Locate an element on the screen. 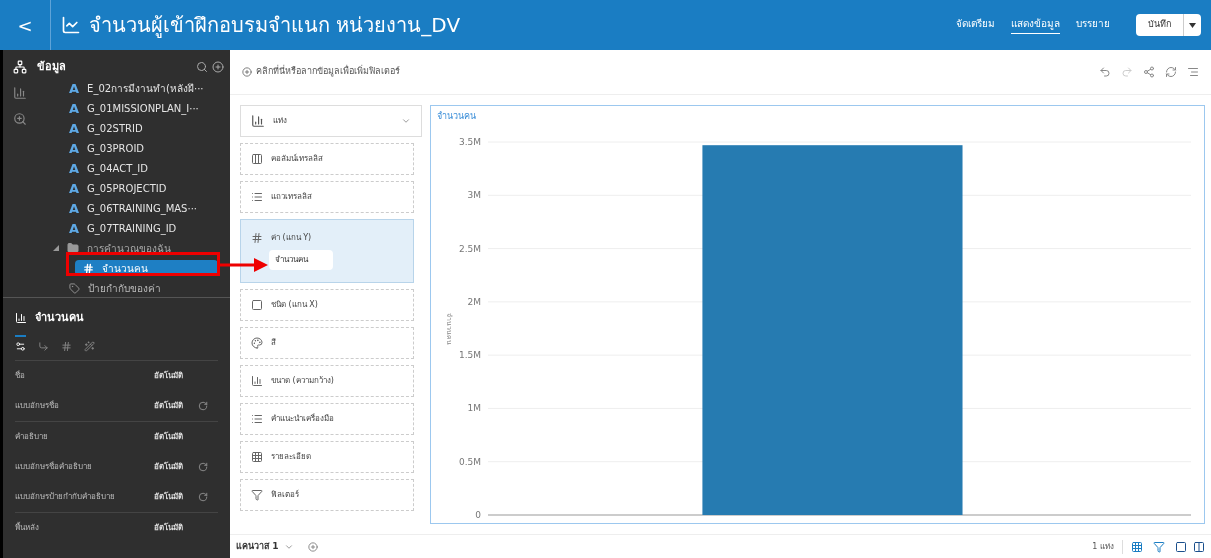 The height and width of the screenshot is (558, 1211). property-label: แบบอักษรชื่อคำอธิบาย is located at coordinates (53, 466).